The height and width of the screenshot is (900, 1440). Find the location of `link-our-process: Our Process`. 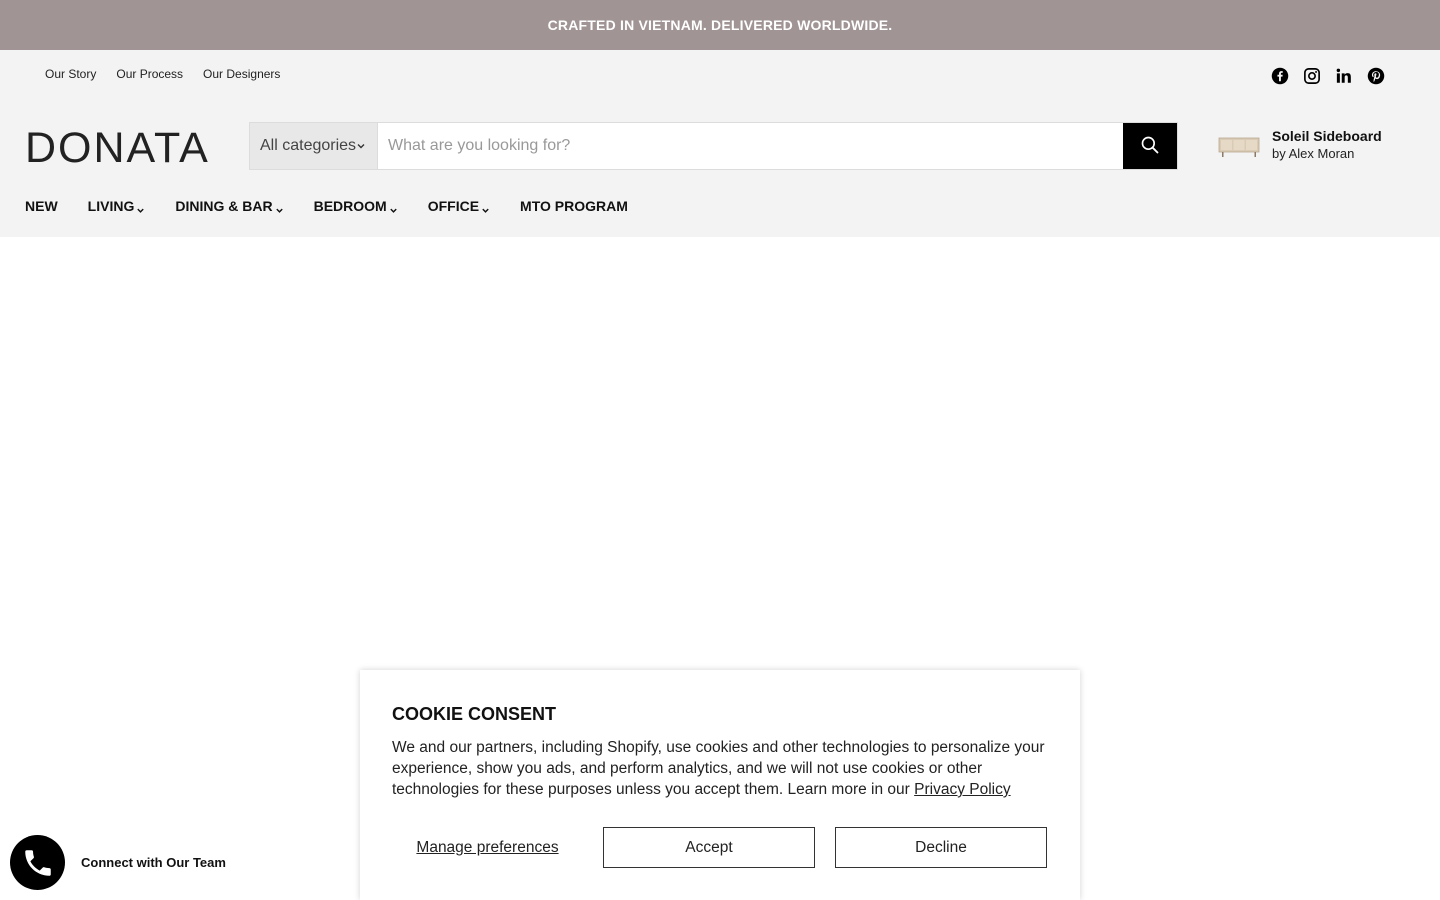

link-our-process: Our Process is located at coordinates (149, 74).